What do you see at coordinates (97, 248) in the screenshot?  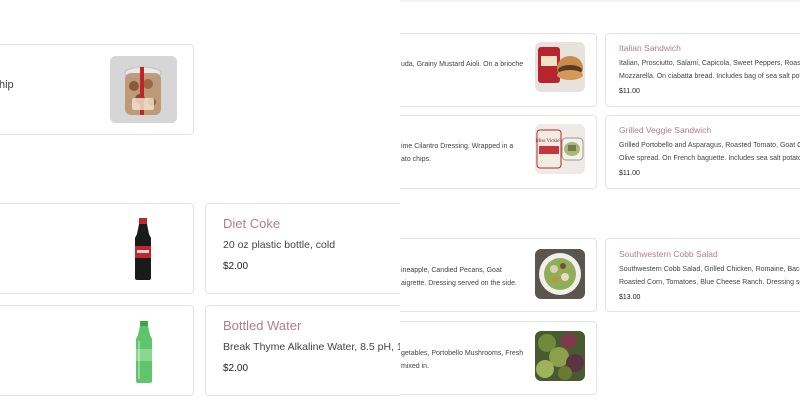 I see `diet-coke-image-card` at bounding box center [97, 248].